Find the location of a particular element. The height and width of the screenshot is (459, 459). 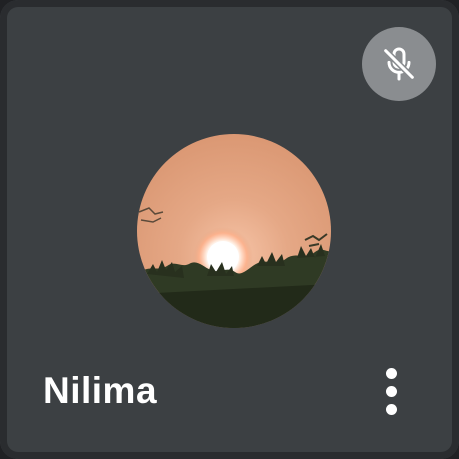

participant-name: Nilima is located at coordinates (100, 390).